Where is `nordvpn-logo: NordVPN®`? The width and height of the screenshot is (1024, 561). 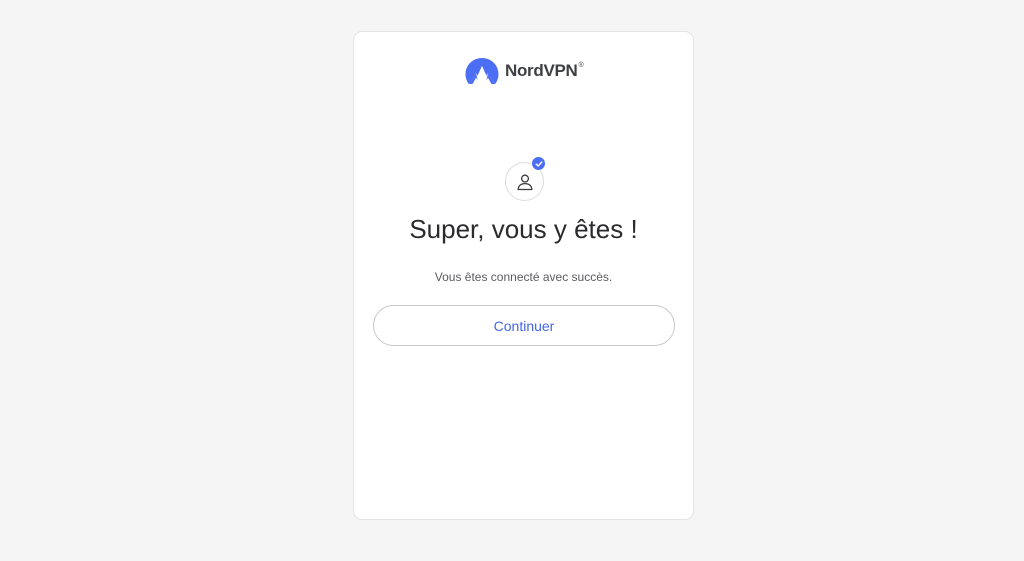
nordvpn-logo: NordVPN® is located at coordinates (524, 71).